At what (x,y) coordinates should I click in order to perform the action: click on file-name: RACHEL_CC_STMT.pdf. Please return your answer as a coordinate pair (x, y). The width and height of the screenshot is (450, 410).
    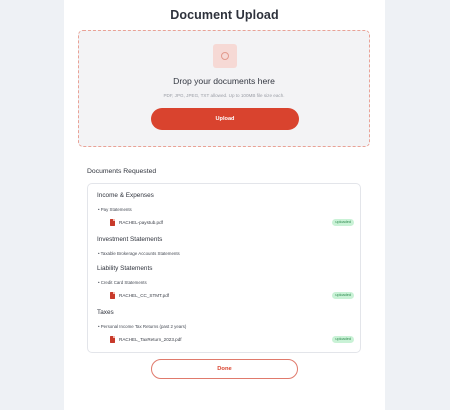
    Looking at the image, I should click on (144, 295).